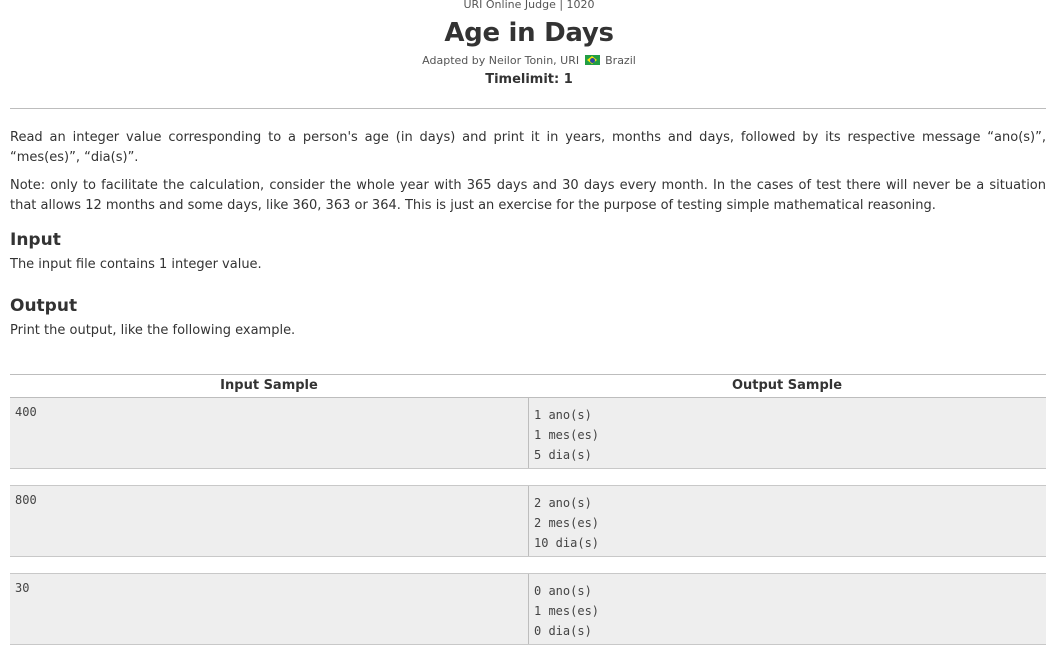 The height and width of the screenshot is (646, 1058). Describe the element at coordinates (501, 60) in the screenshot. I see `adapted-by-text: Adapted by Neilor Tonin, URI` at that location.